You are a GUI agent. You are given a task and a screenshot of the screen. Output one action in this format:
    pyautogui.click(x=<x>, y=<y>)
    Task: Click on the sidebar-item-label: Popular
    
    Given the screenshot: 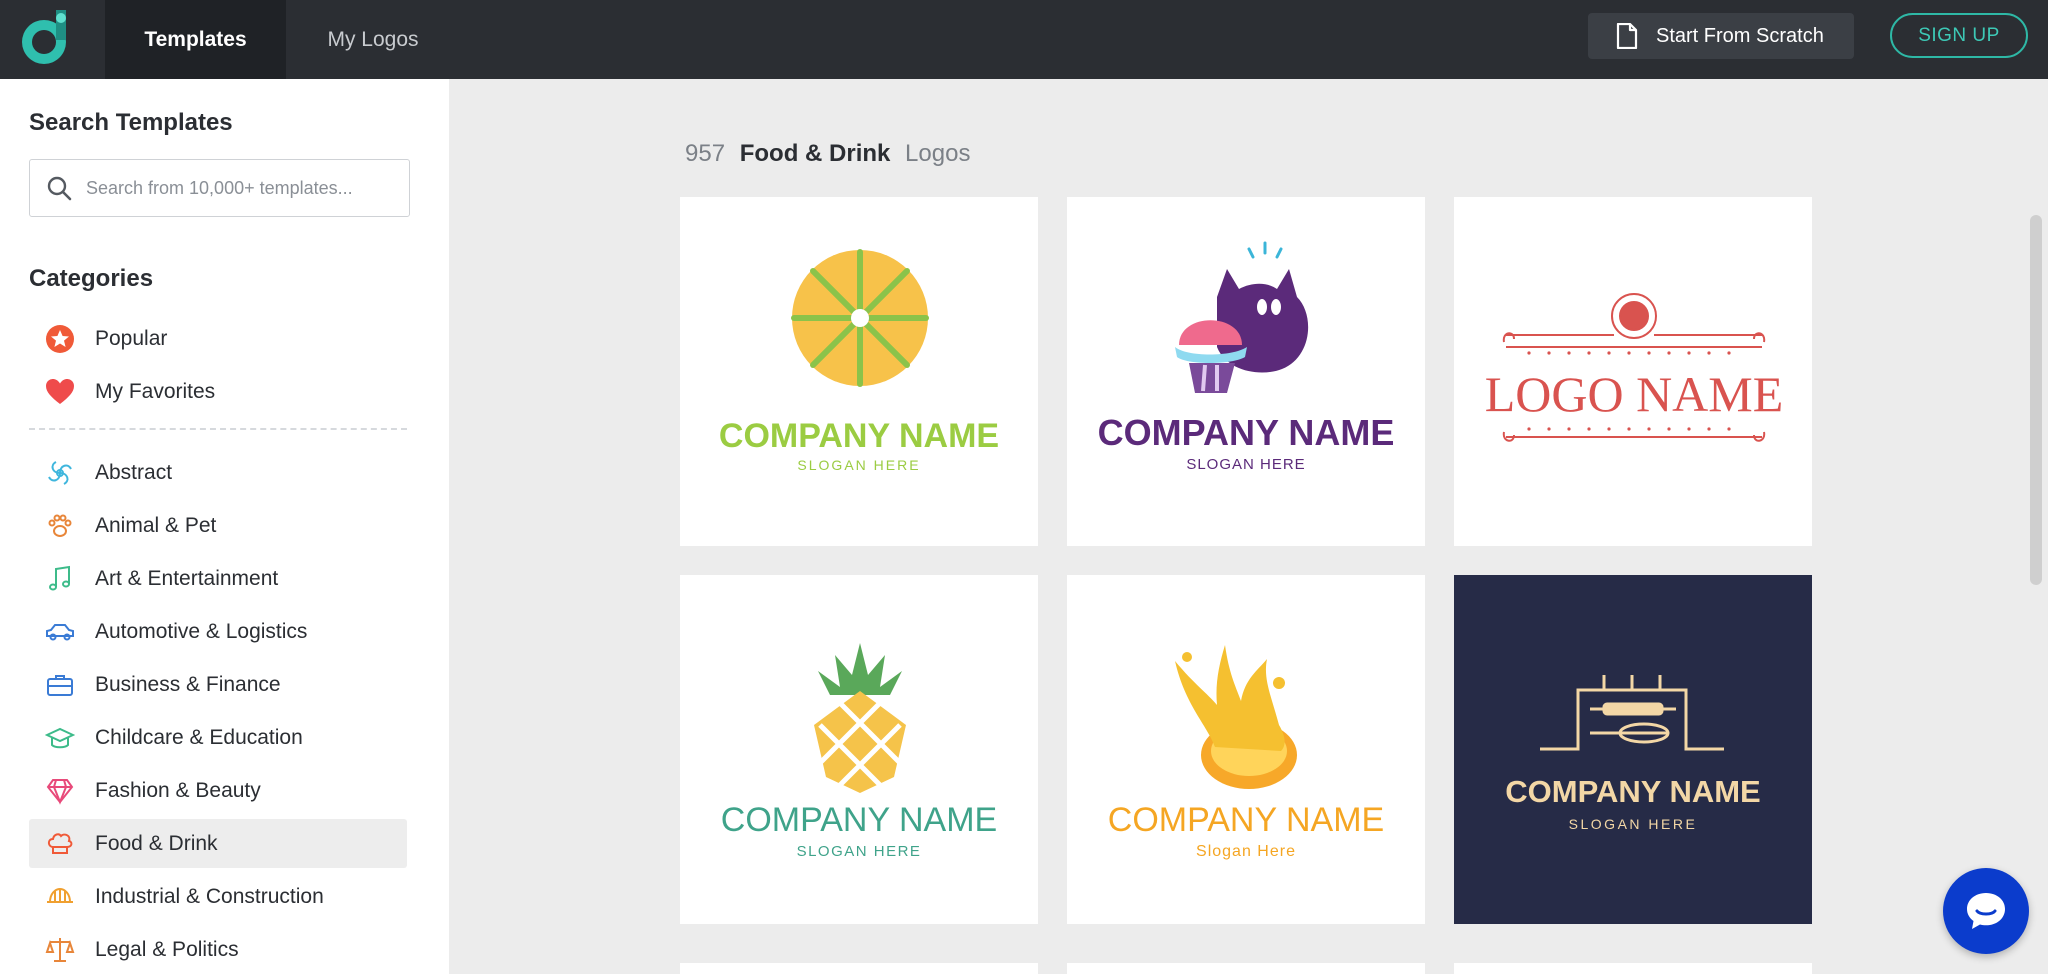 What is the action you would take?
    pyautogui.click(x=131, y=338)
    